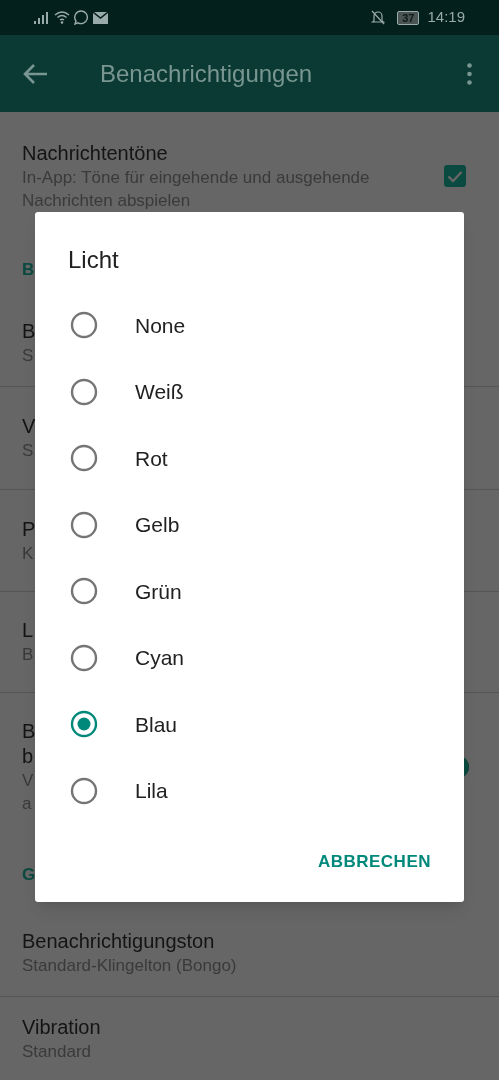 Image resolution: width=499 pixels, height=1080 pixels. What do you see at coordinates (455, 176) in the screenshot?
I see `checkbox` at bounding box center [455, 176].